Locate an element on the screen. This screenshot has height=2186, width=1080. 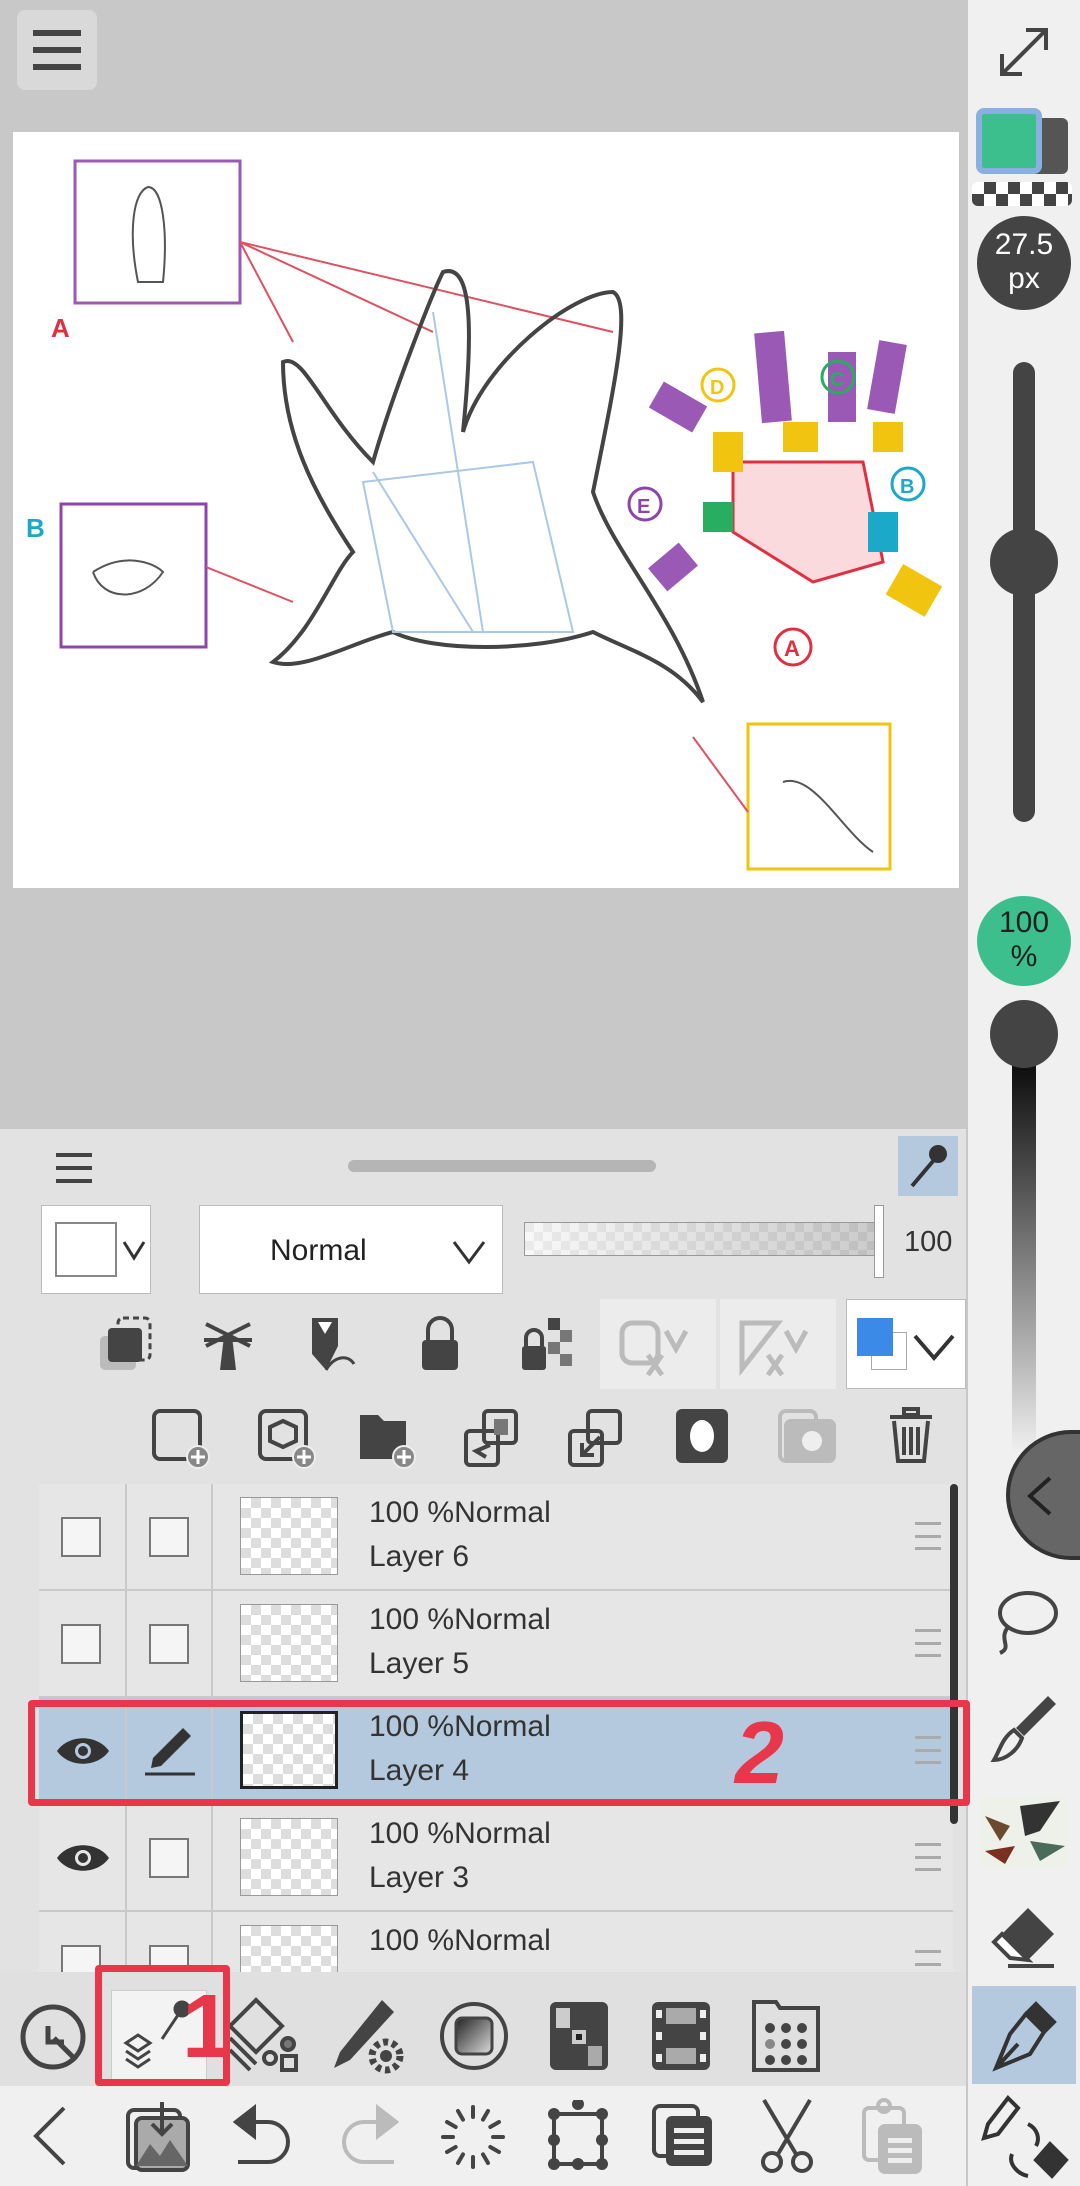
lasso-icon is located at coordinates (1024, 1621).